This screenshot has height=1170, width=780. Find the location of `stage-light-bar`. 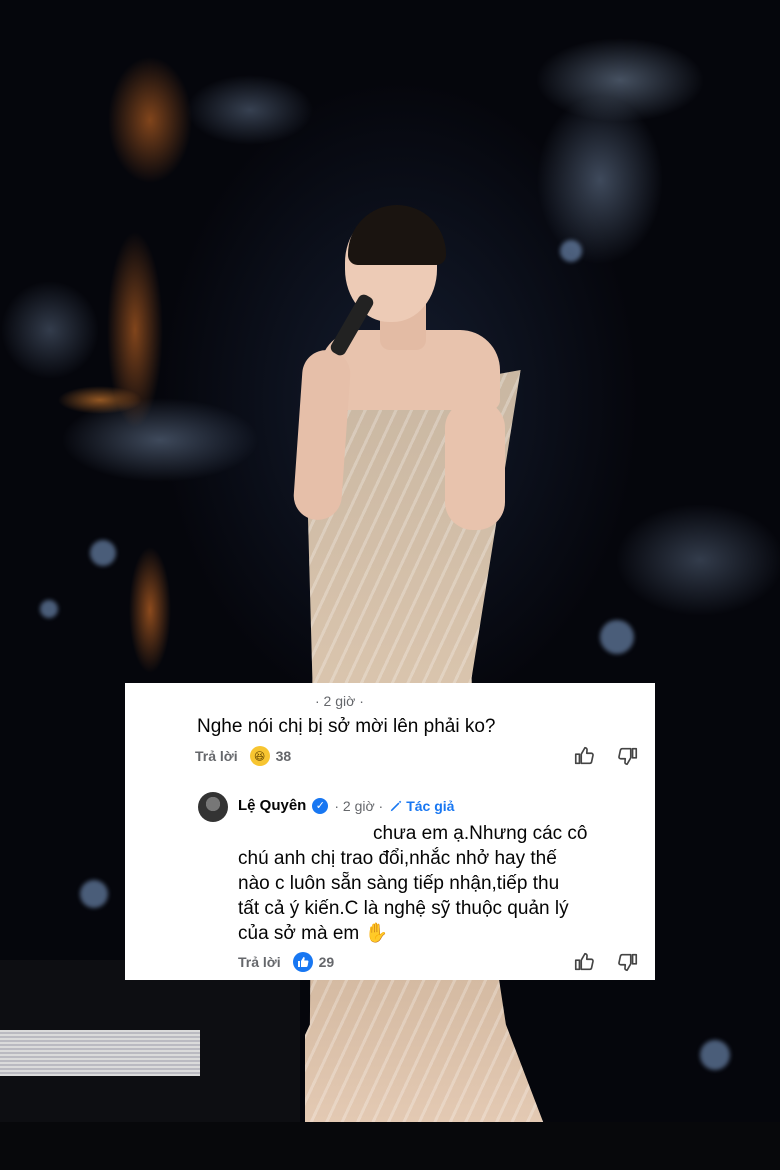

stage-light-bar is located at coordinates (100, 1053).